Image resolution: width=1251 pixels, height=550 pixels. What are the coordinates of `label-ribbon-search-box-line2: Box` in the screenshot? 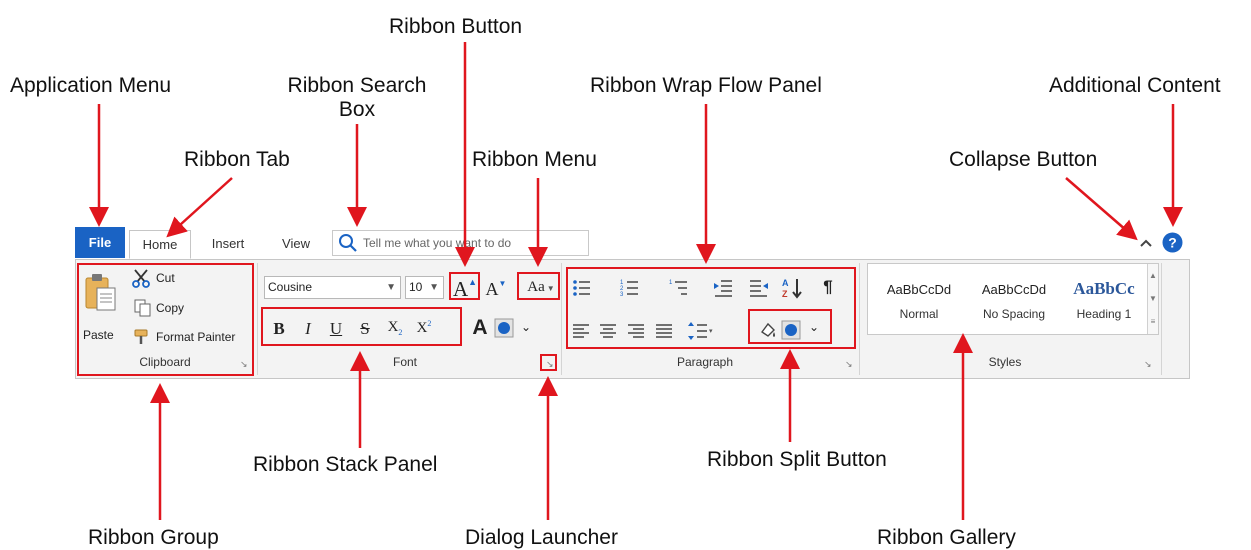 It's located at (357, 109).